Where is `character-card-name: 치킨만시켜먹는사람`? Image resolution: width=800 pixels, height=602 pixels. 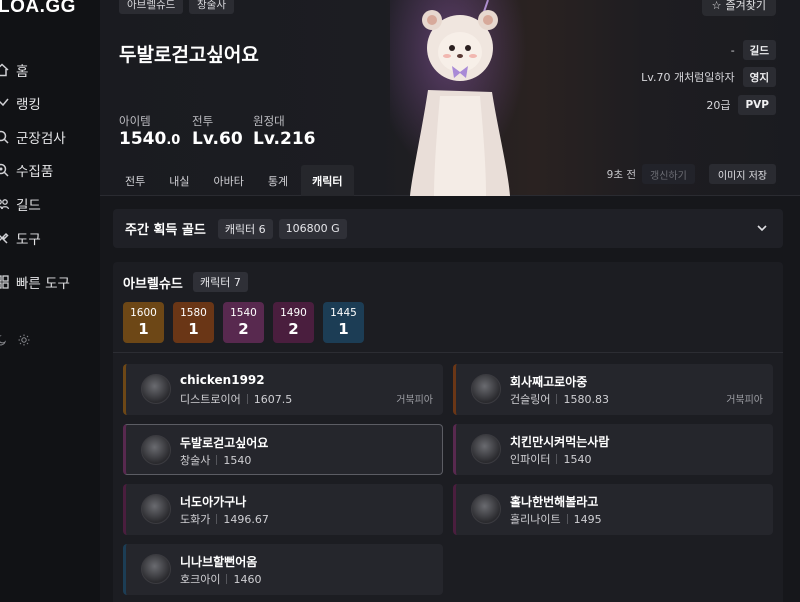
character-card-name: 치킨만시켜먹는사람 is located at coordinates (560, 442).